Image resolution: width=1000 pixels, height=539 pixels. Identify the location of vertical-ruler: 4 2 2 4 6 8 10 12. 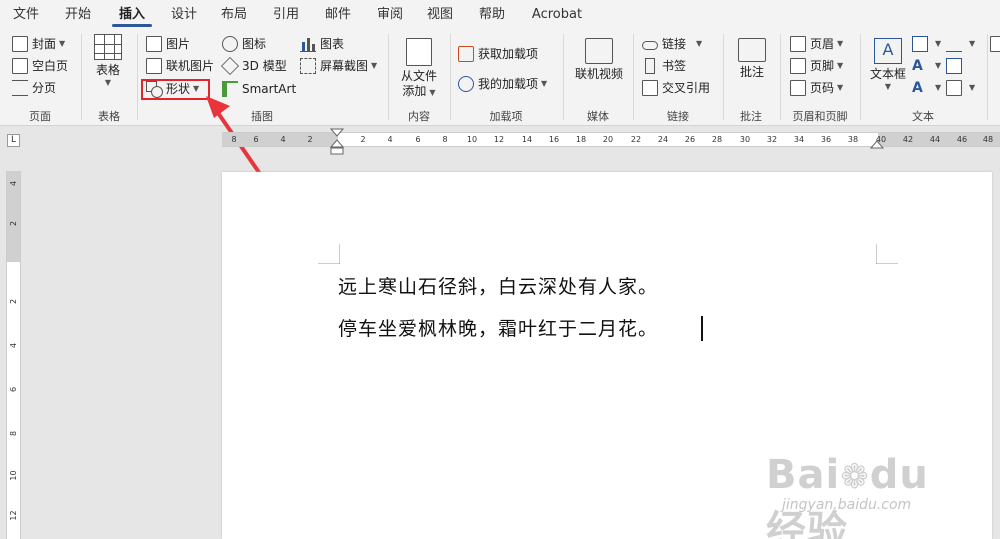
(13, 355).